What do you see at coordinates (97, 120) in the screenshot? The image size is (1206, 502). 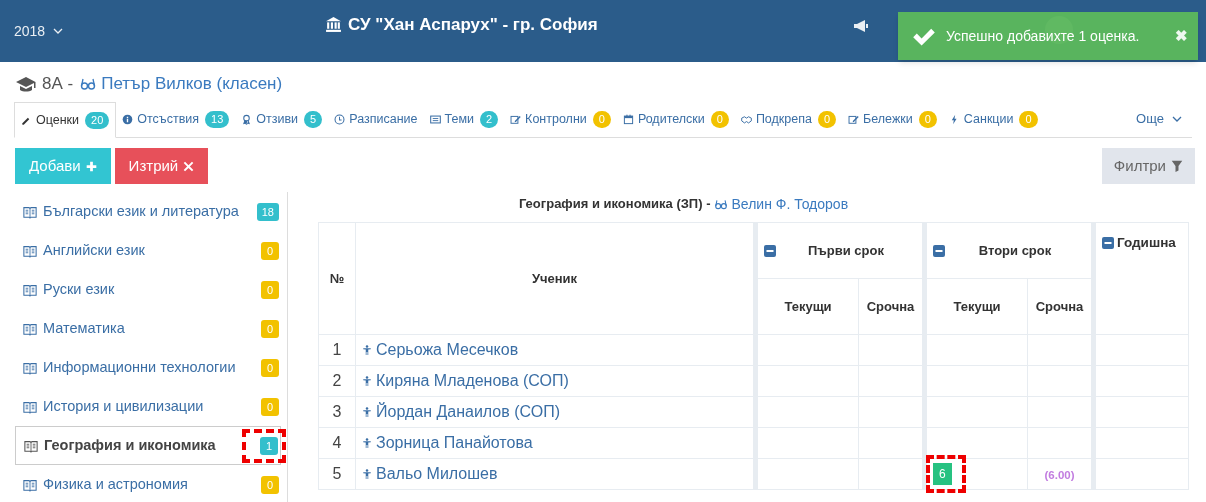 I see `count-badge: 20` at bounding box center [97, 120].